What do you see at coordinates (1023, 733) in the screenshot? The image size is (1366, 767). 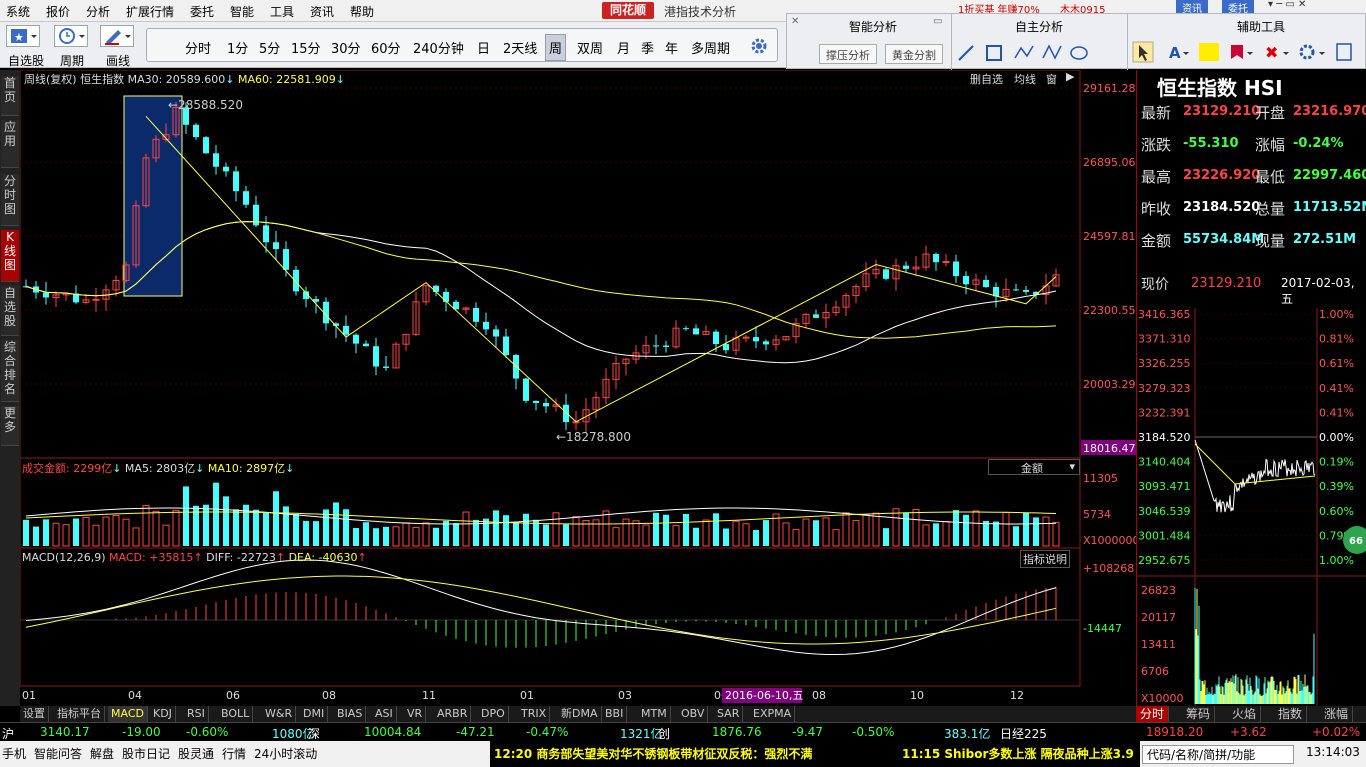 I see `rj-label: 日经225` at bounding box center [1023, 733].